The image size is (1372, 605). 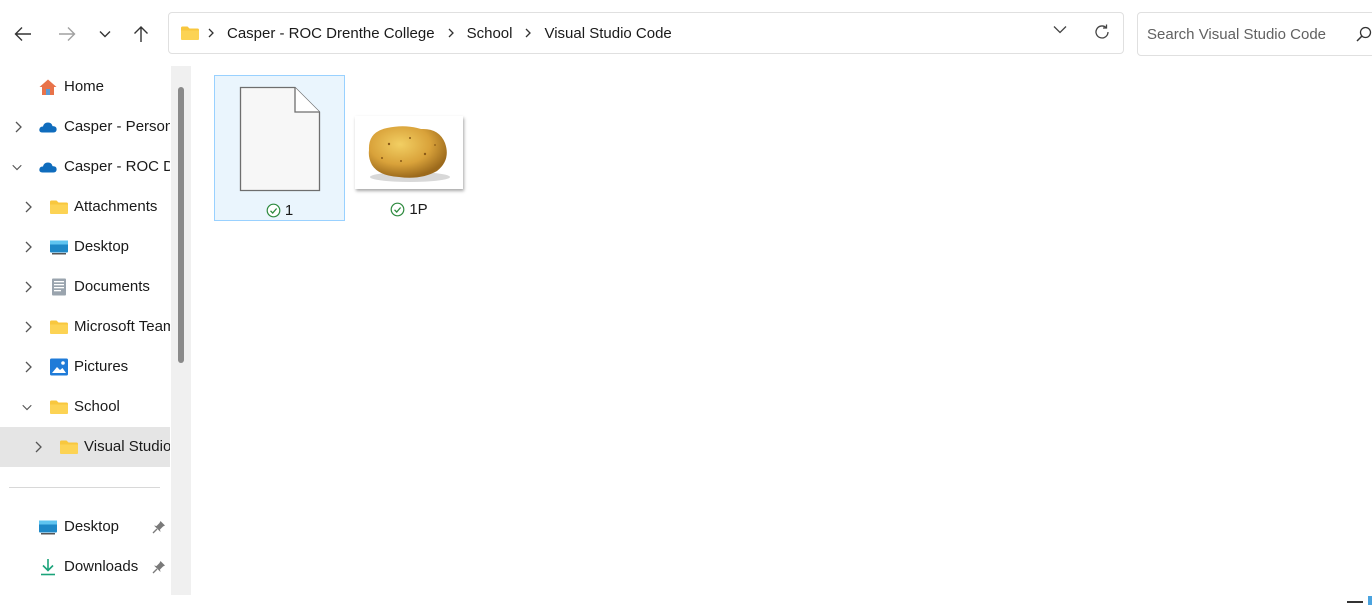 I want to click on sidebar-item-onedrive-roc: Casper - ROC Drenthe College, so click(x=85, y=167).